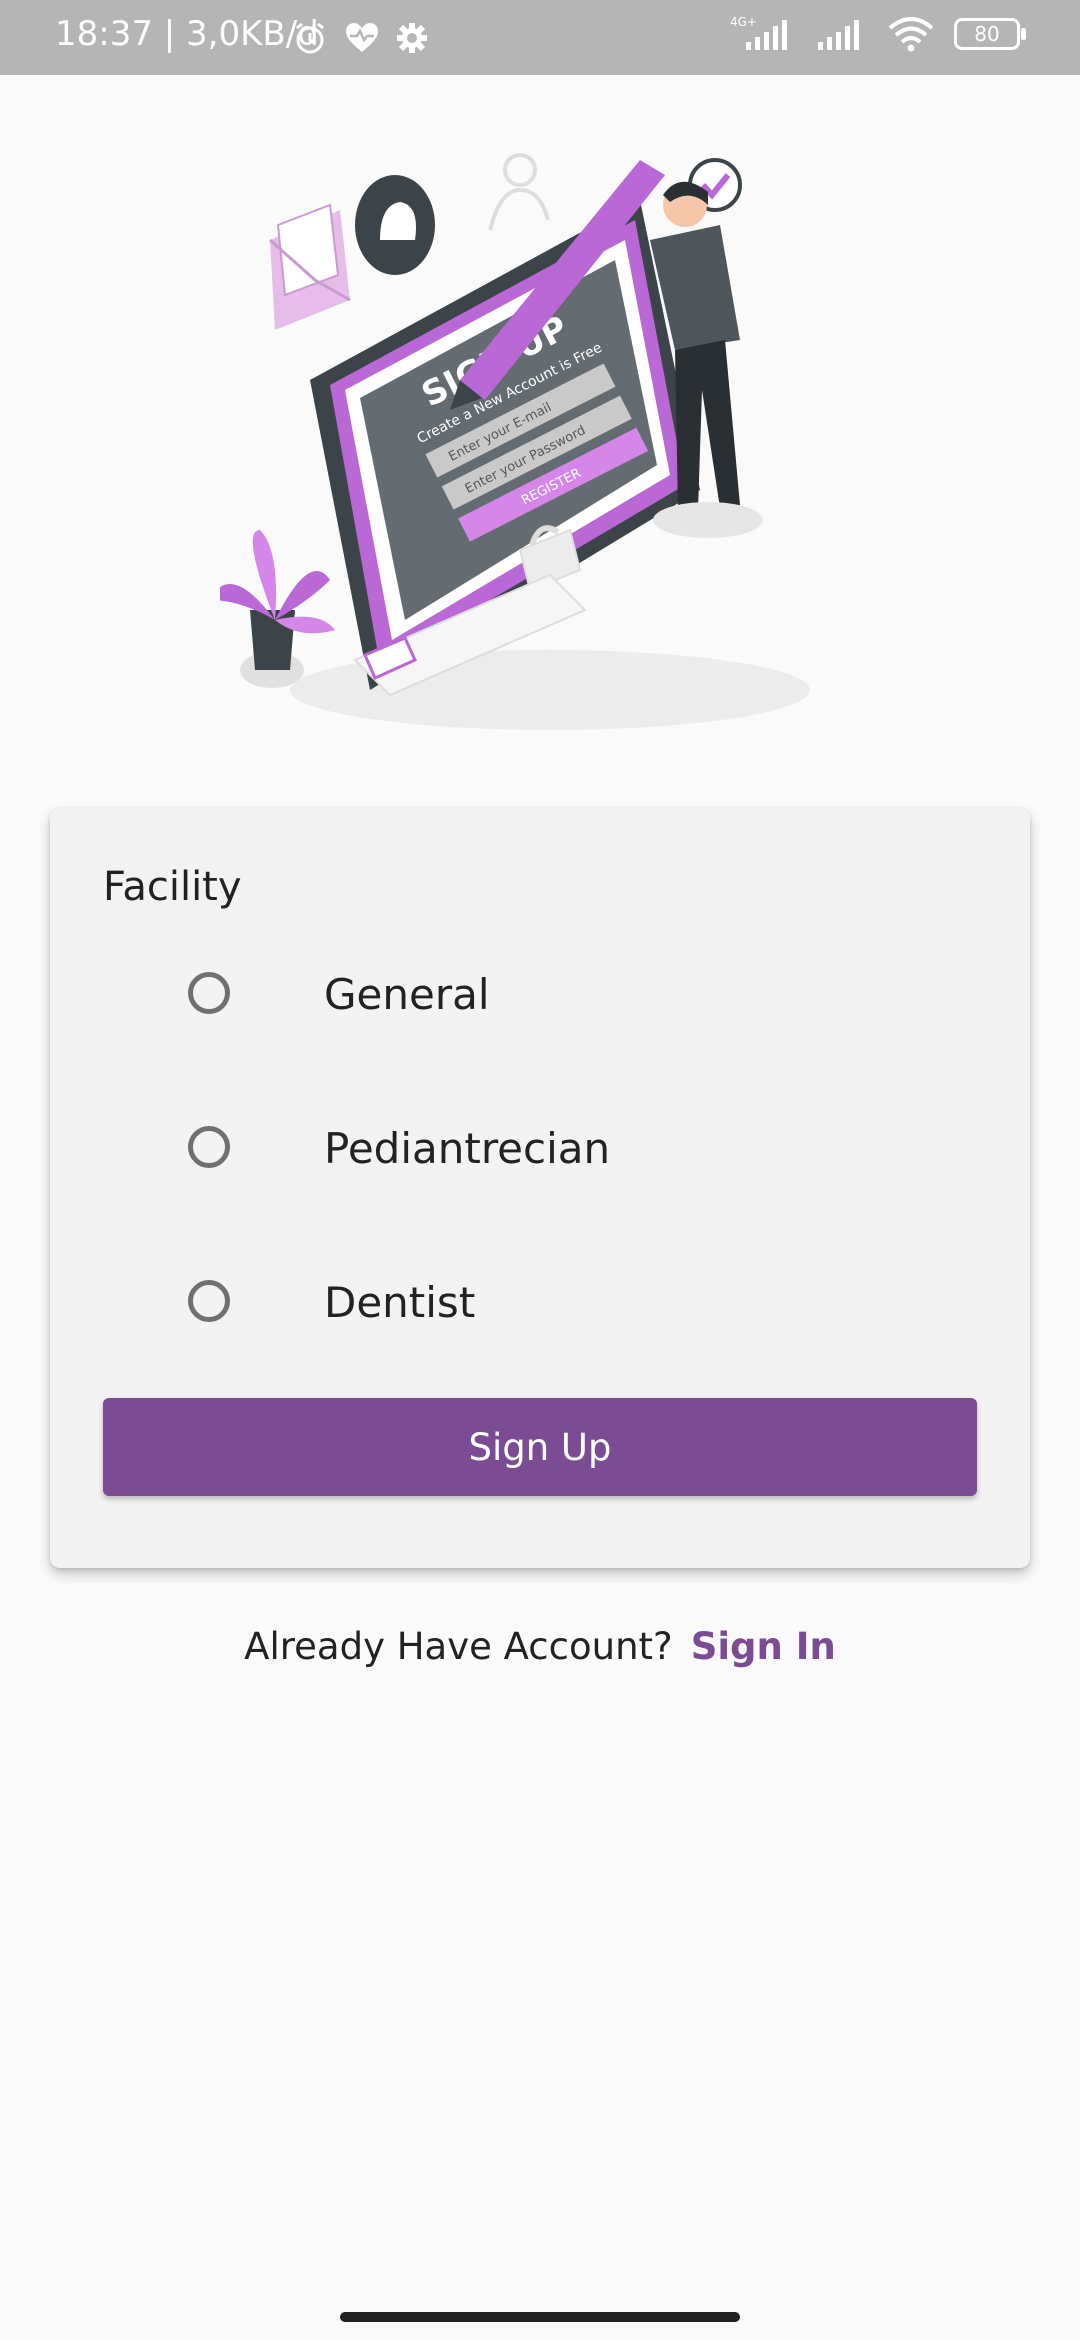 This screenshot has width=1080, height=2340. I want to click on envelope-icon, so click(310, 266).